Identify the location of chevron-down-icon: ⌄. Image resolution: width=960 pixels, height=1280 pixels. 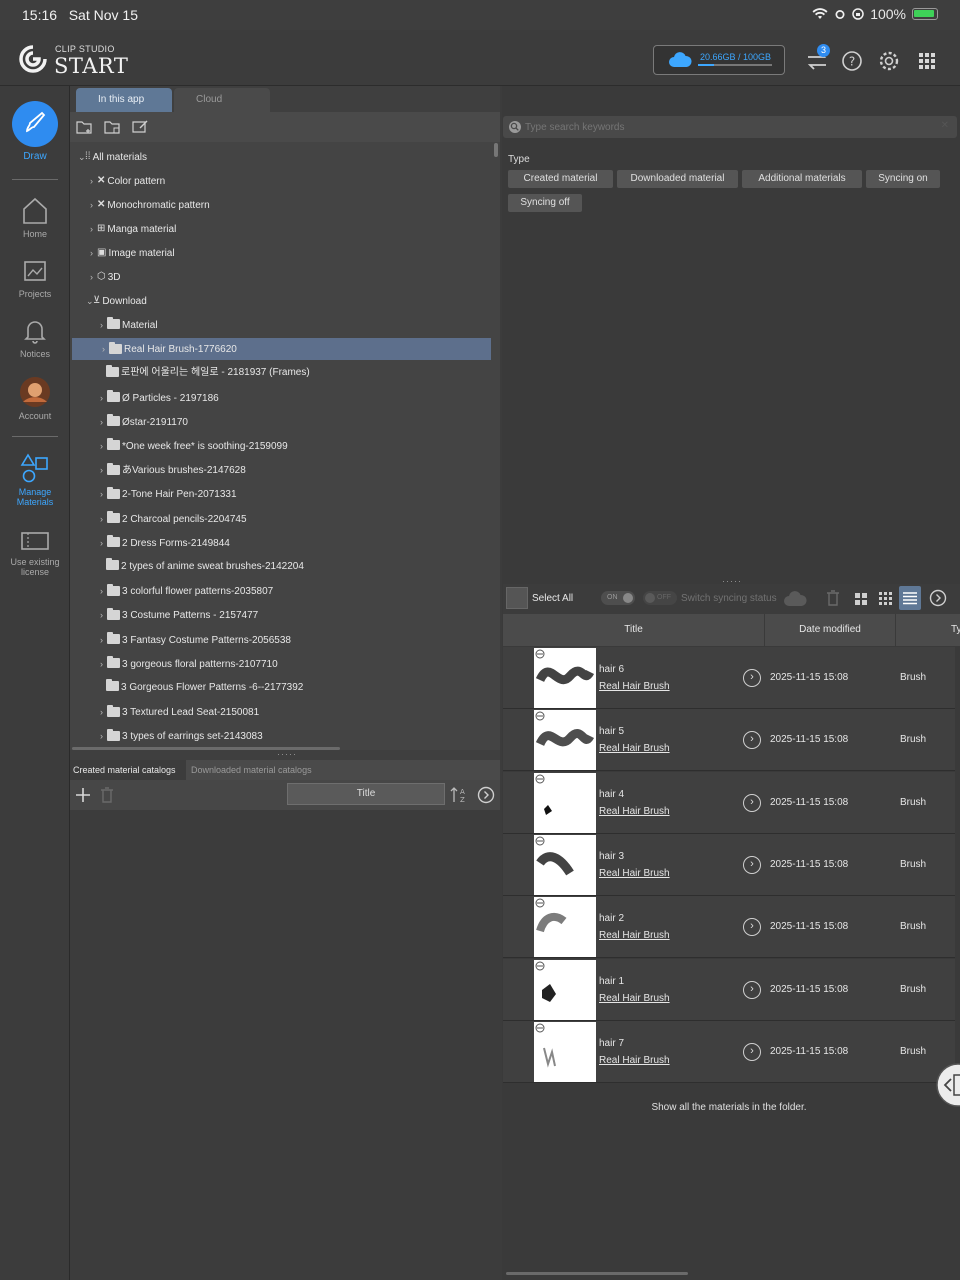
(90, 301).